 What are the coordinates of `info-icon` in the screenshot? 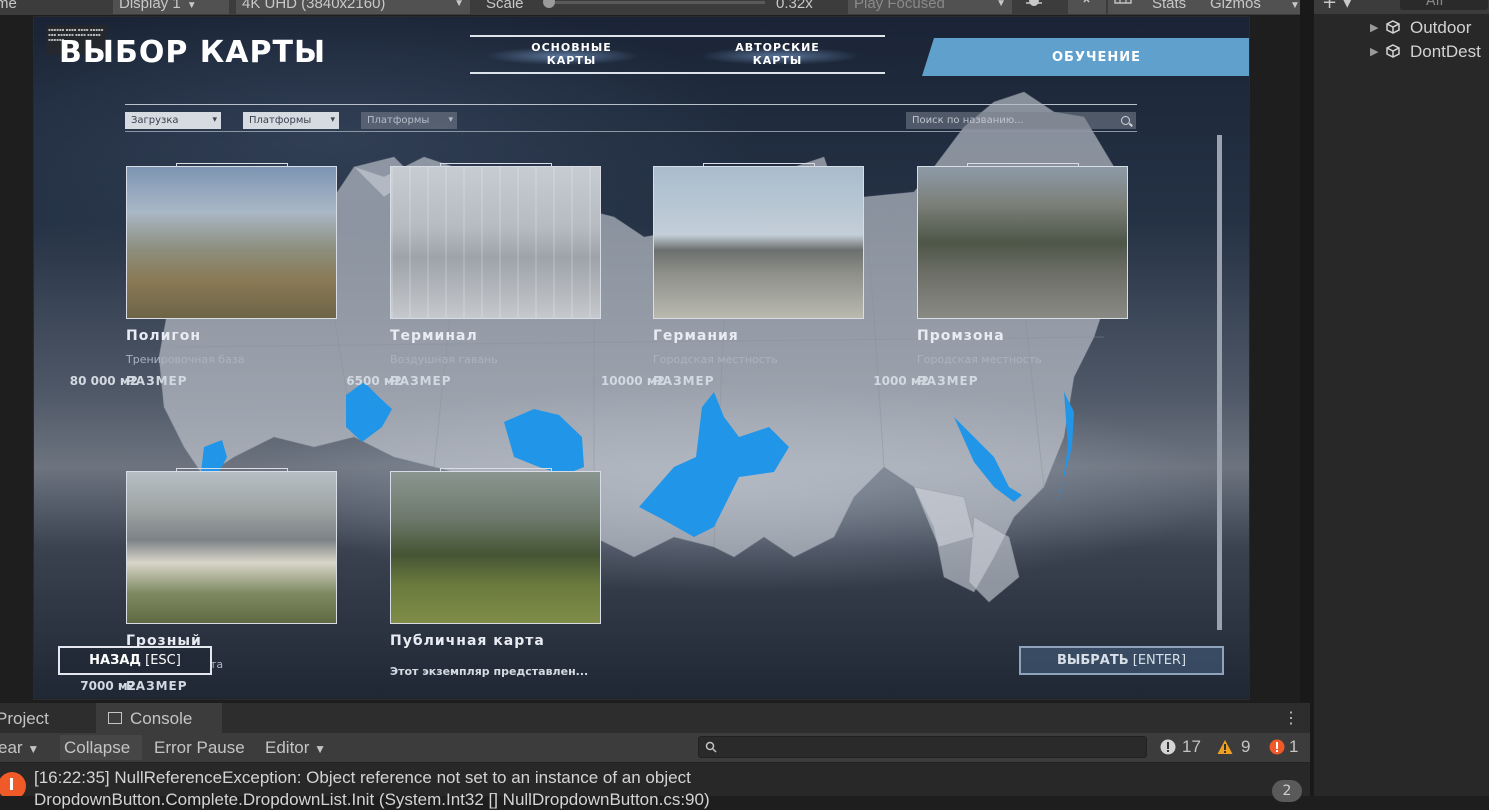 It's located at (1168, 747).